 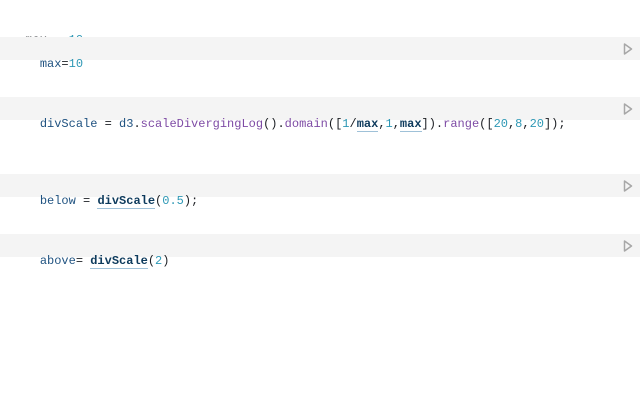 What do you see at coordinates (126, 124) in the screenshot?
I see `identifier-d3: d3` at bounding box center [126, 124].